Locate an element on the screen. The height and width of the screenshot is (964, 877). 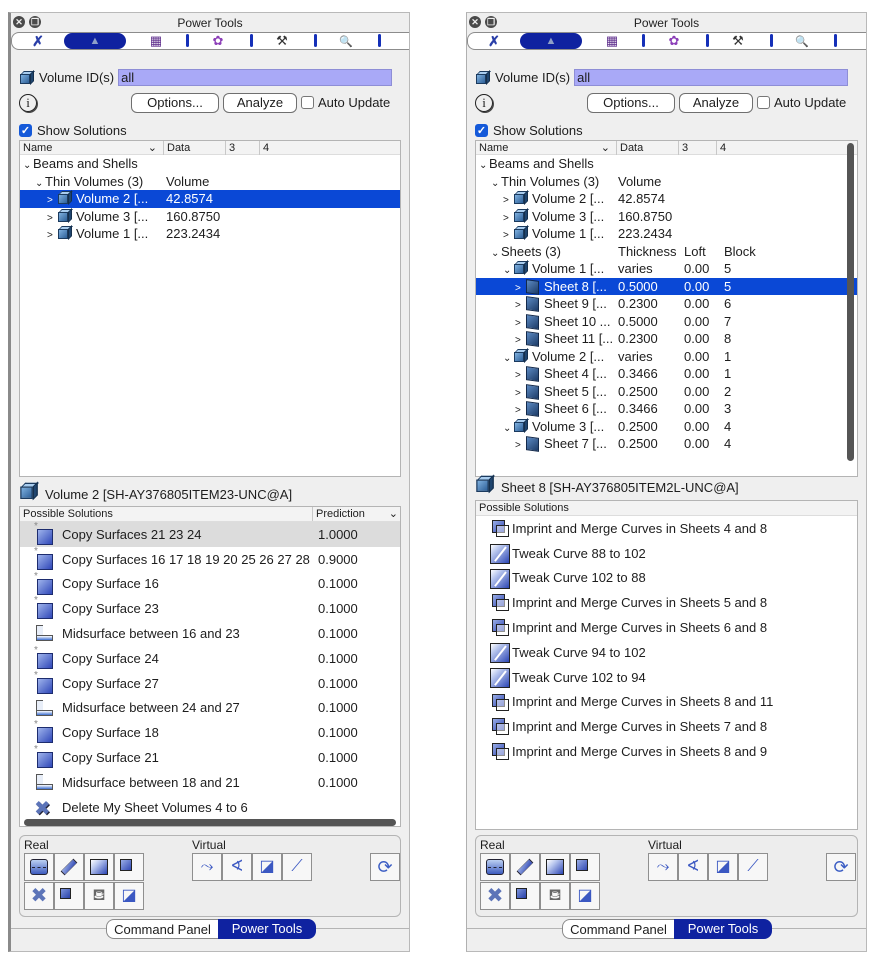
solution-item: Midsurface between 18 and 21 0.1000 is located at coordinates (210, 782).